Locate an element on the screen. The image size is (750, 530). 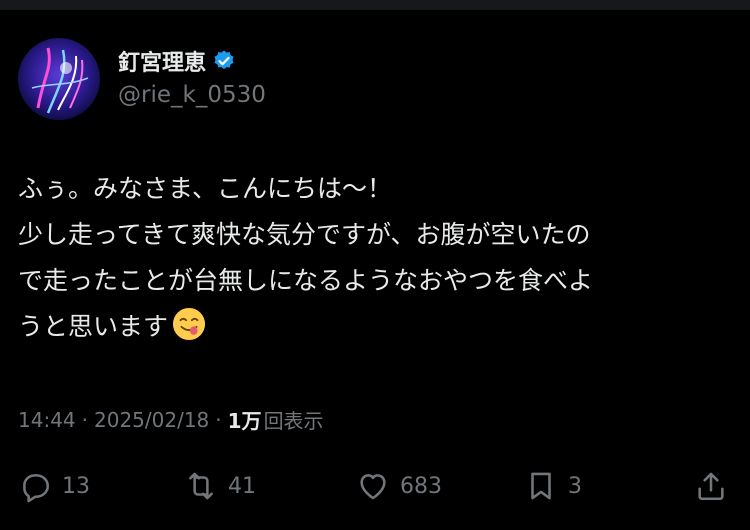
verified-badge-icon is located at coordinates (224, 60).